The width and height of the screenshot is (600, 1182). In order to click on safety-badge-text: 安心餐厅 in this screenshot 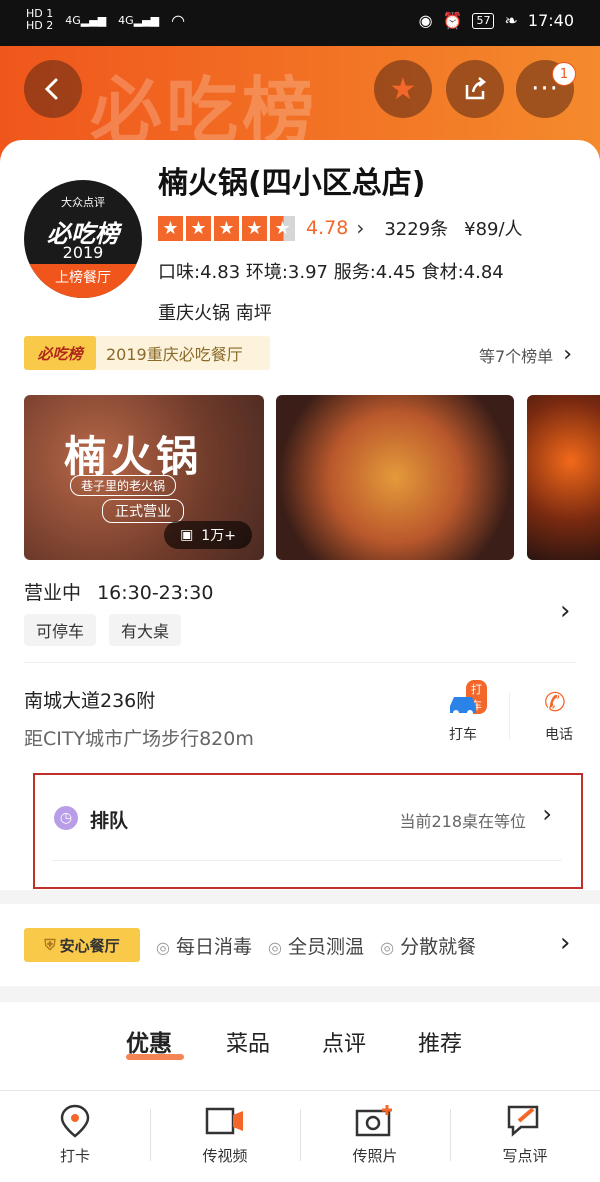, I will do `click(89, 945)`.